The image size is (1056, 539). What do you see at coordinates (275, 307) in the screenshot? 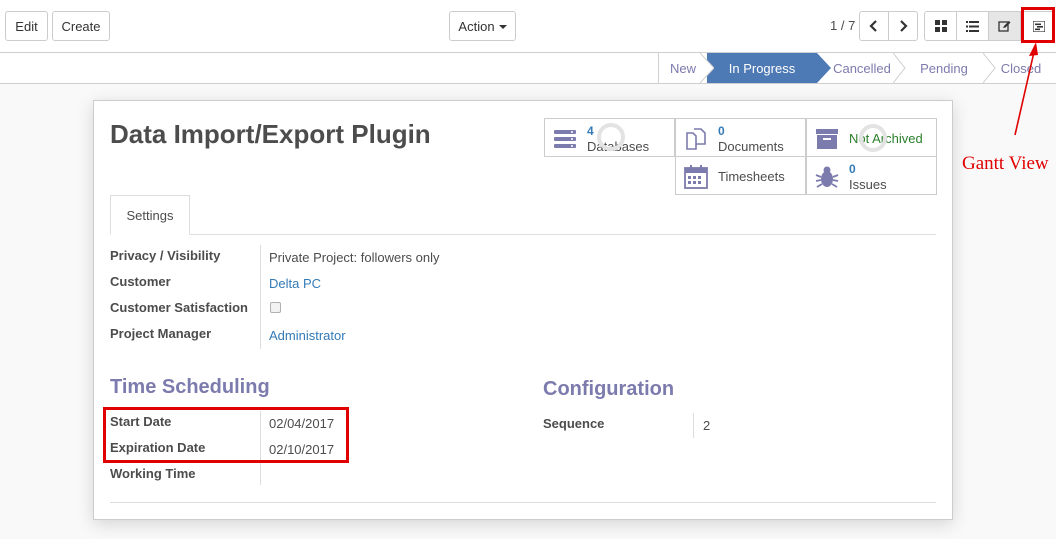
I see `customer-satisfaction-checkbox` at bounding box center [275, 307].